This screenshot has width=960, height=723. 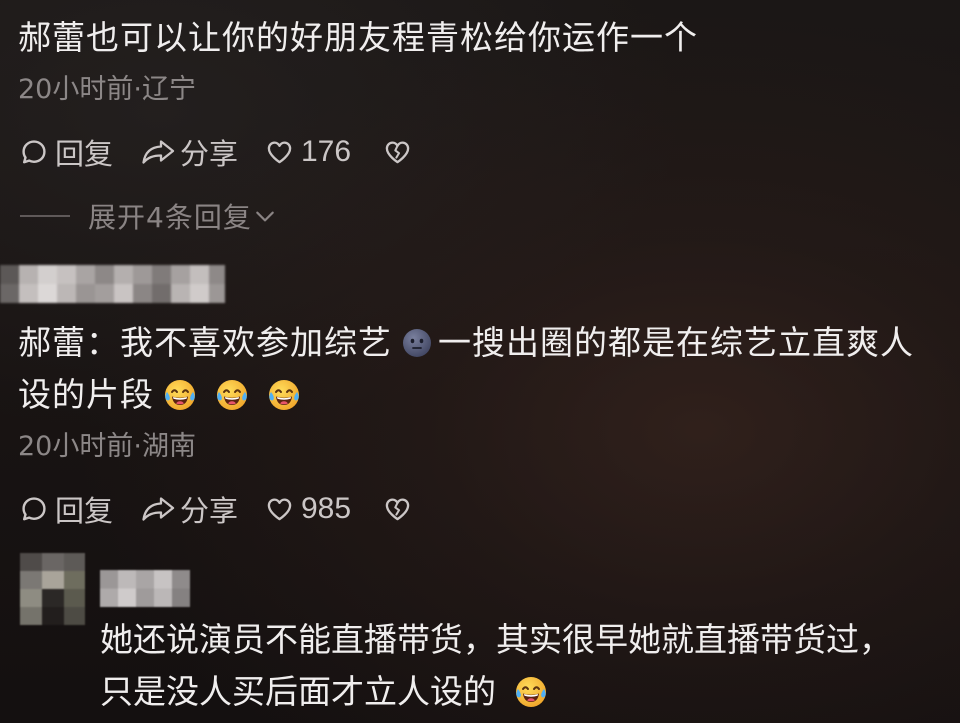 I want to click on comment-text-segment: 一搜出圈的都是在综艺立直爽人, so click(x=676, y=342).